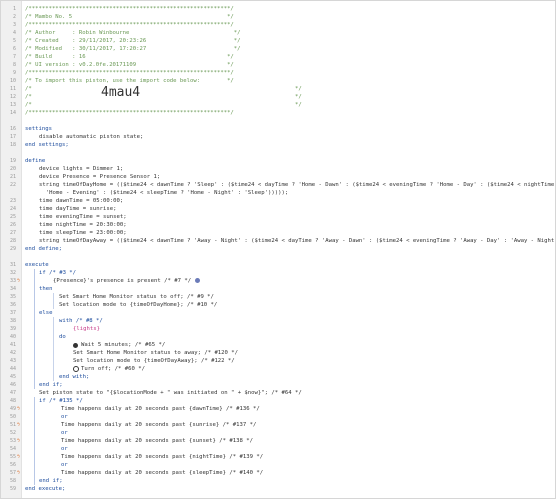 The image size is (556, 500). Describe the element at coordinates (38, 433) in the screenshot. I see `code-line: 52 or` at that location.